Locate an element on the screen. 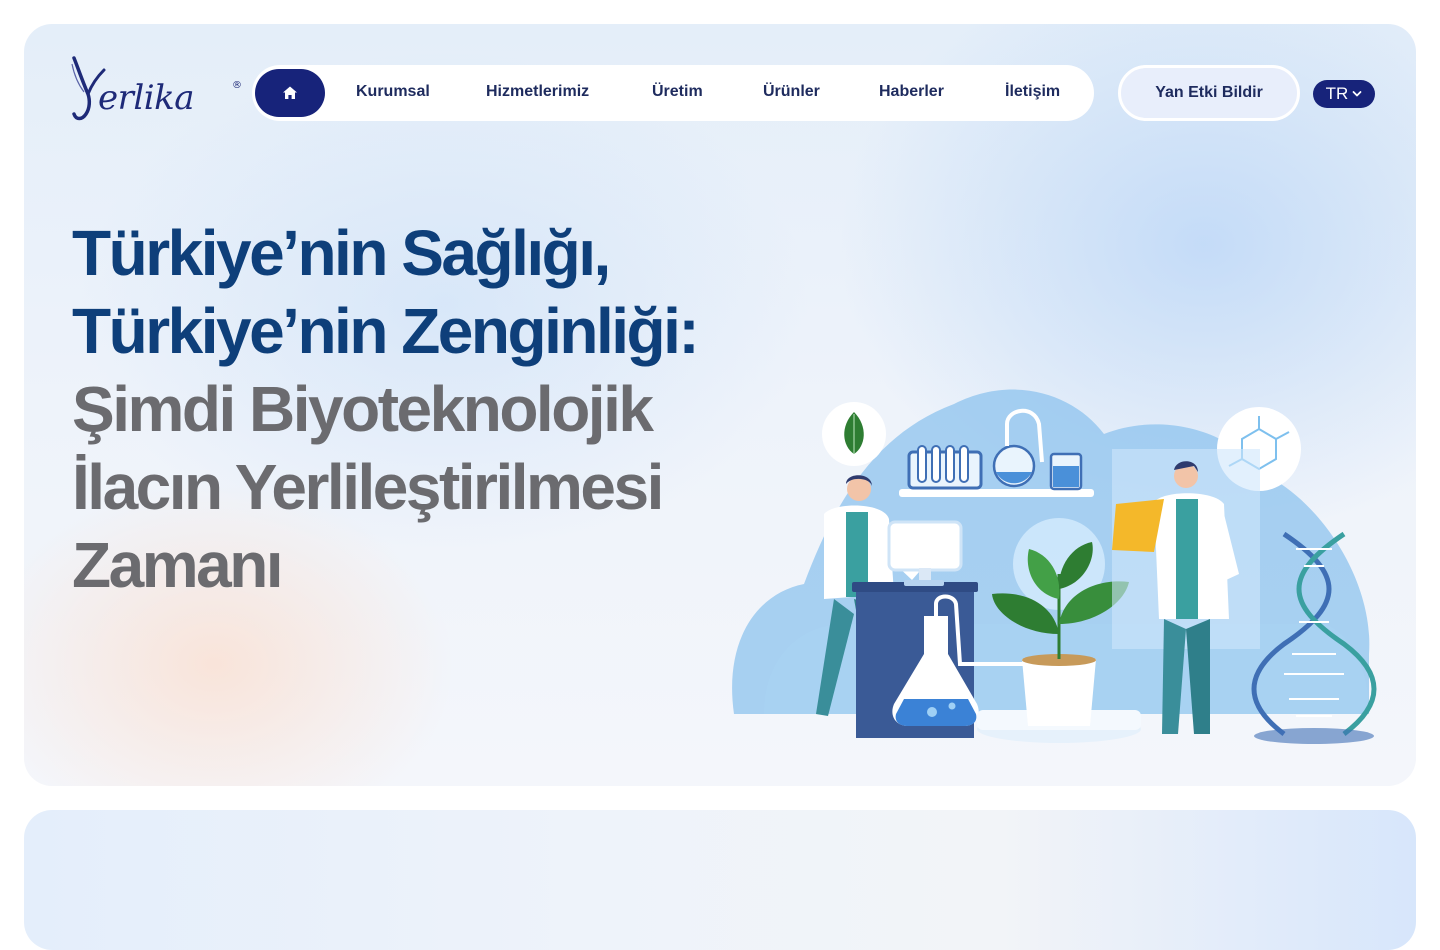 This screenshot has width=1440, height=950. computer-monitor is located at coordinates (925, 546).